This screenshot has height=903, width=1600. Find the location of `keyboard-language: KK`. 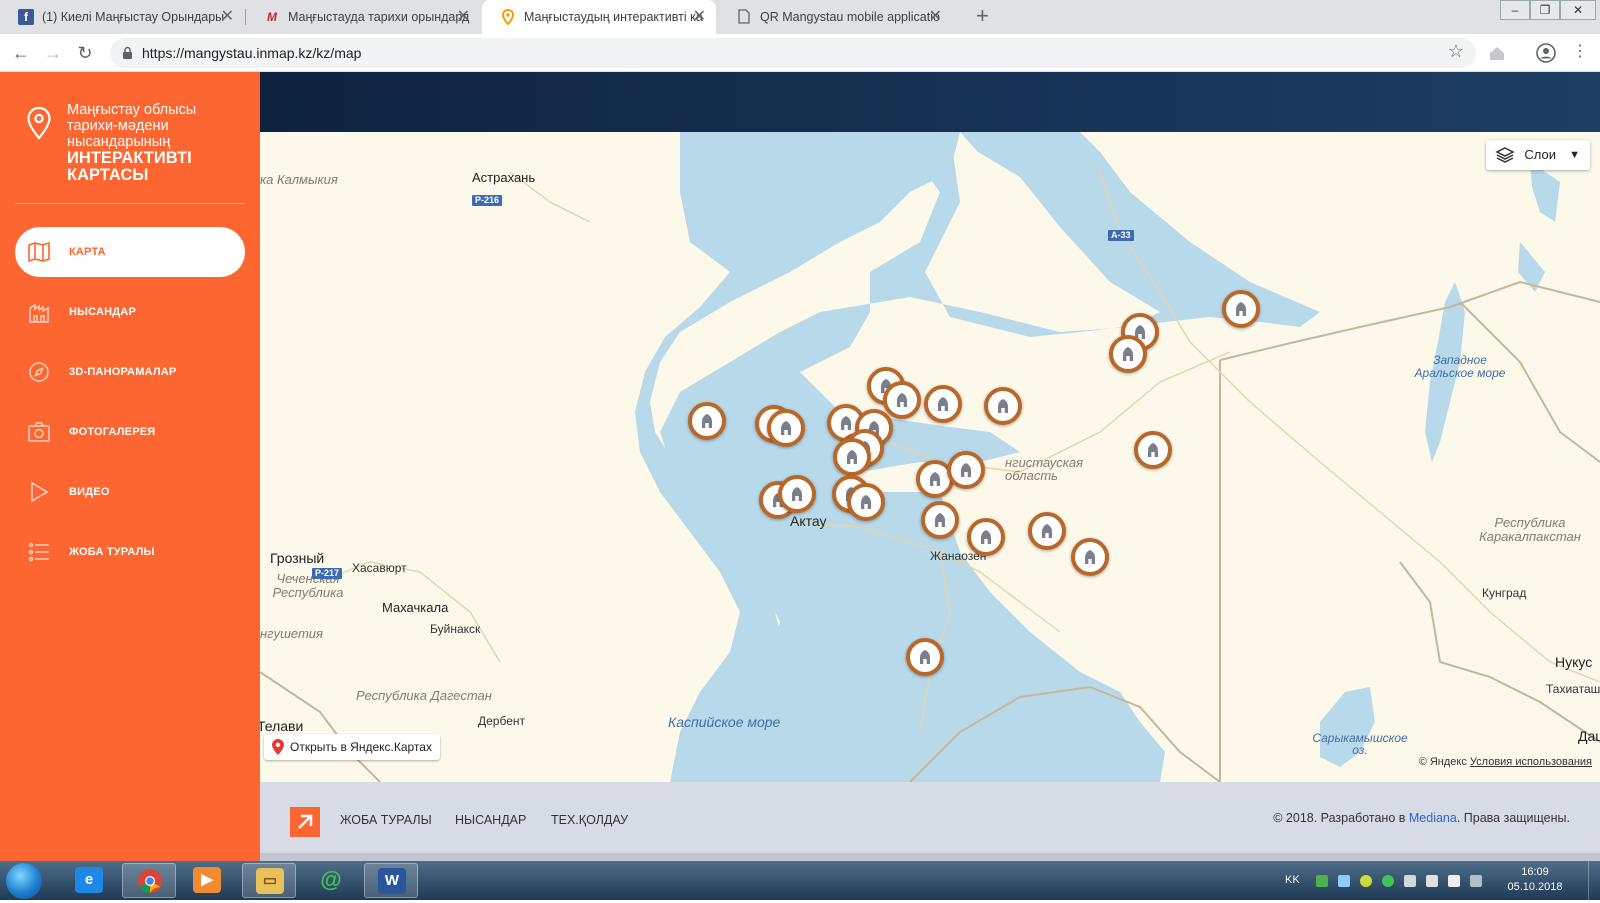

keyboard-language: KK is located at coordinates (1292, 880).